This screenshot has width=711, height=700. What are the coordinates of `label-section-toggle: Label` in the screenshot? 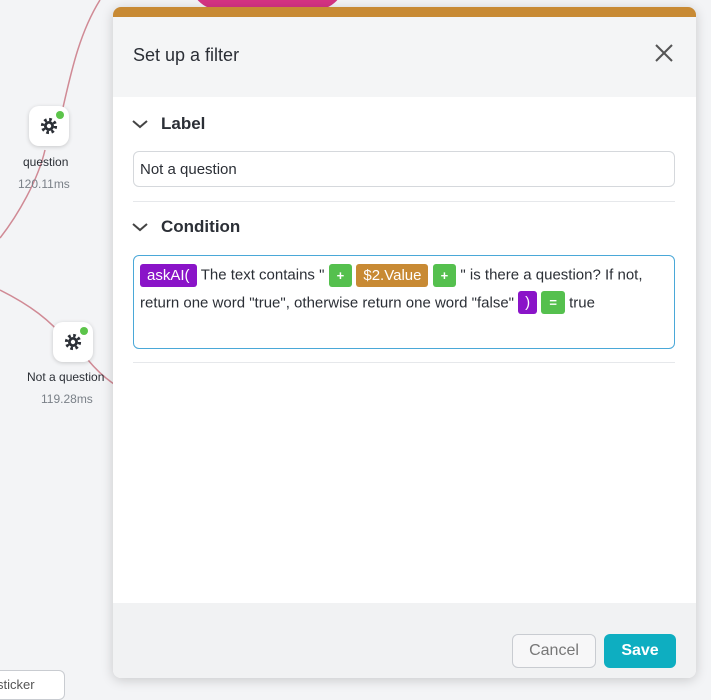 It's located at (168, 124).